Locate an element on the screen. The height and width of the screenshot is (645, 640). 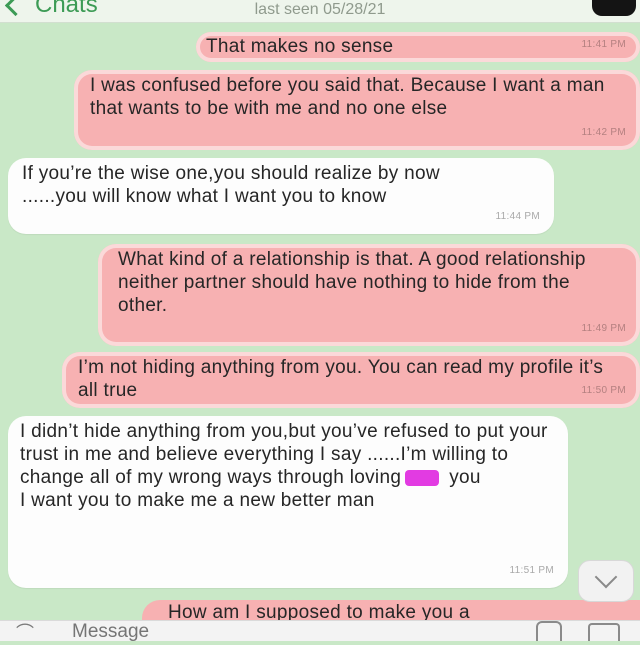
chevron-down-icon is located at coordinates (606, 577).